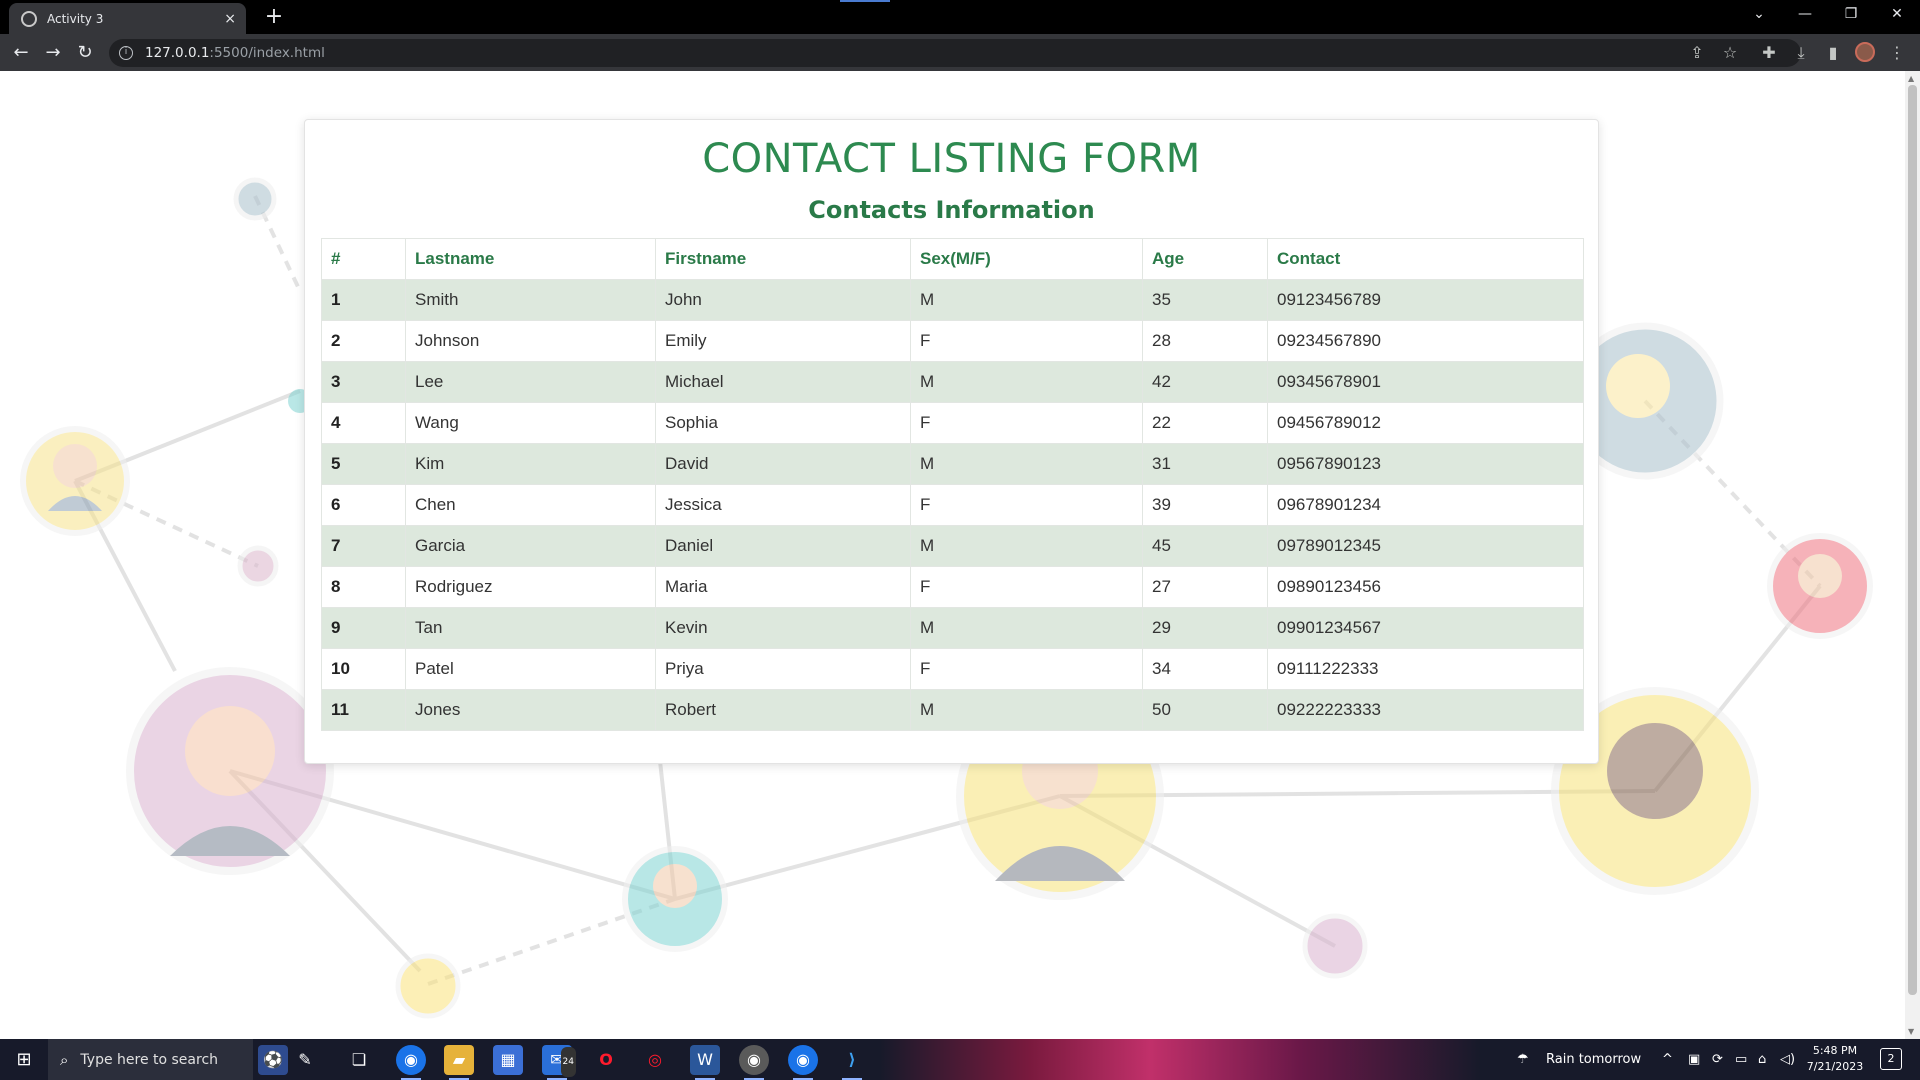 This screenshot has height=1080, width=1920. What do you see at coordinates (530, 546) in the screenshot?
I see `lastname-cell: Garcia` at bounding box center [530, 546].